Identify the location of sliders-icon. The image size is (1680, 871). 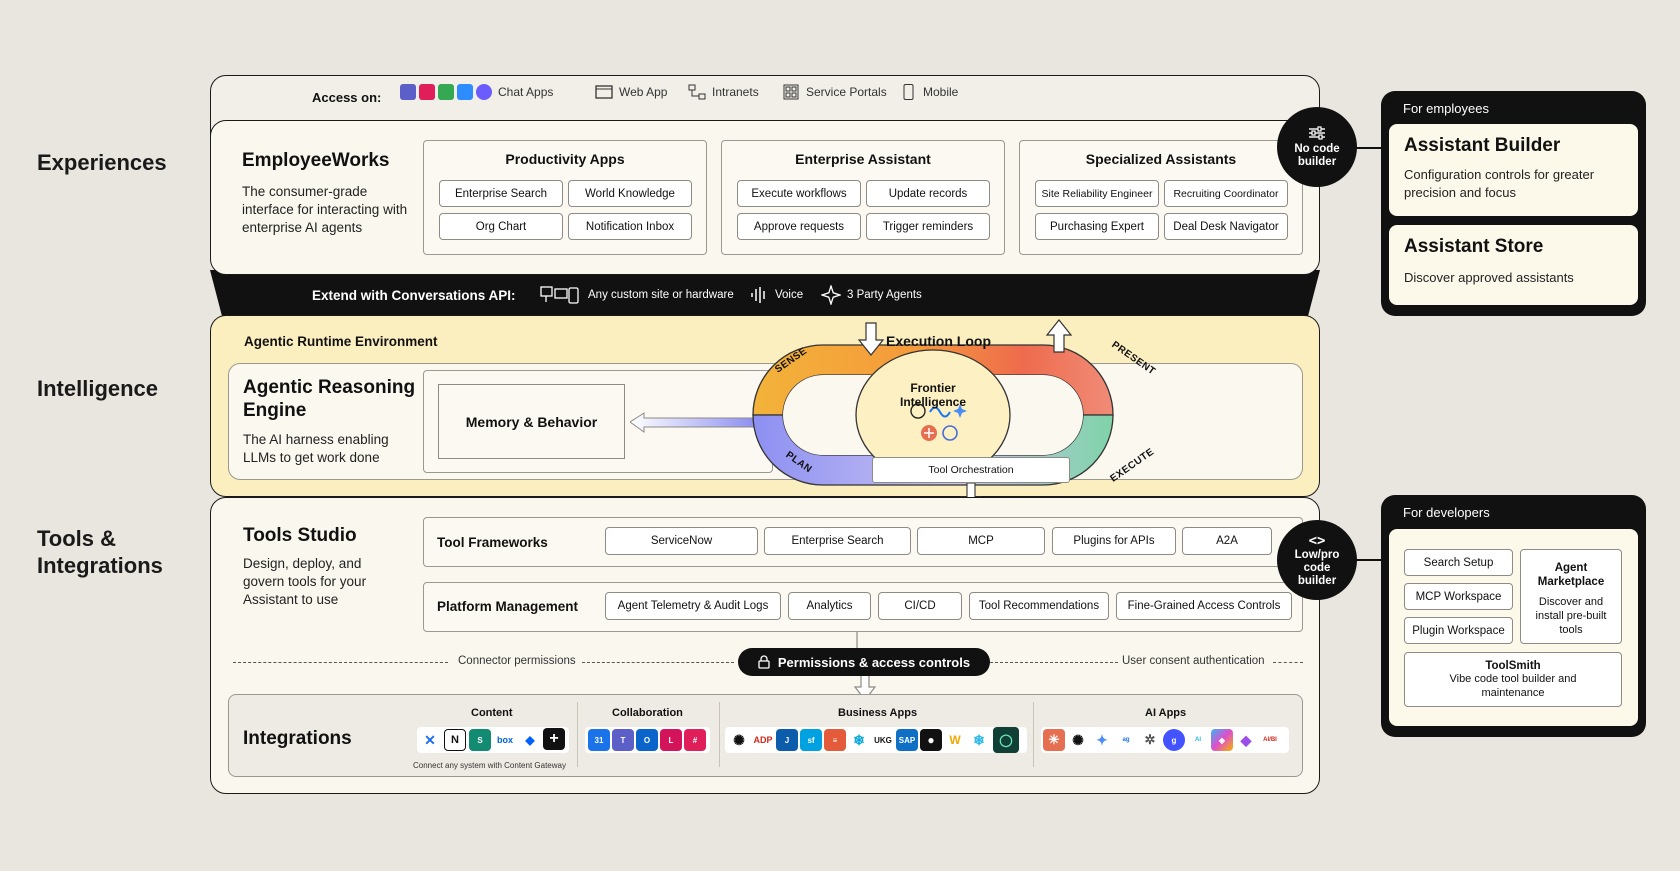
(1317, 132).